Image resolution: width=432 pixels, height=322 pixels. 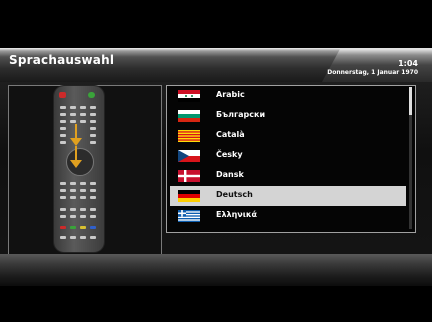 I want to click on top-black-band, so click(x=216, y=24).